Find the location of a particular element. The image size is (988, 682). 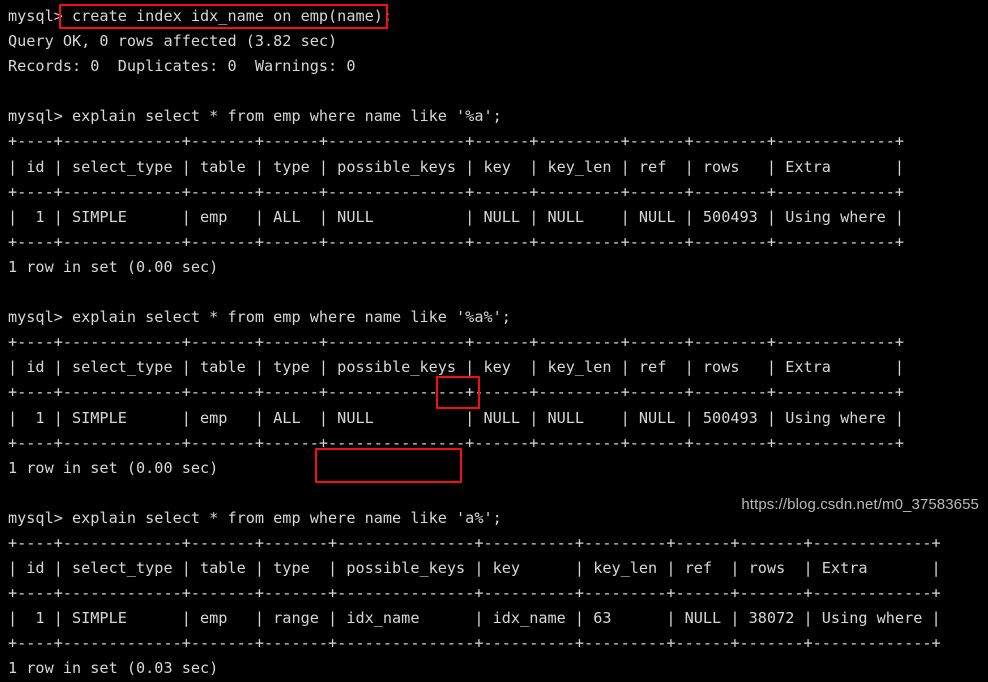

watermark-text: https://blog.csdn.net/m0_37583655 is located at coordinates (860, 504).